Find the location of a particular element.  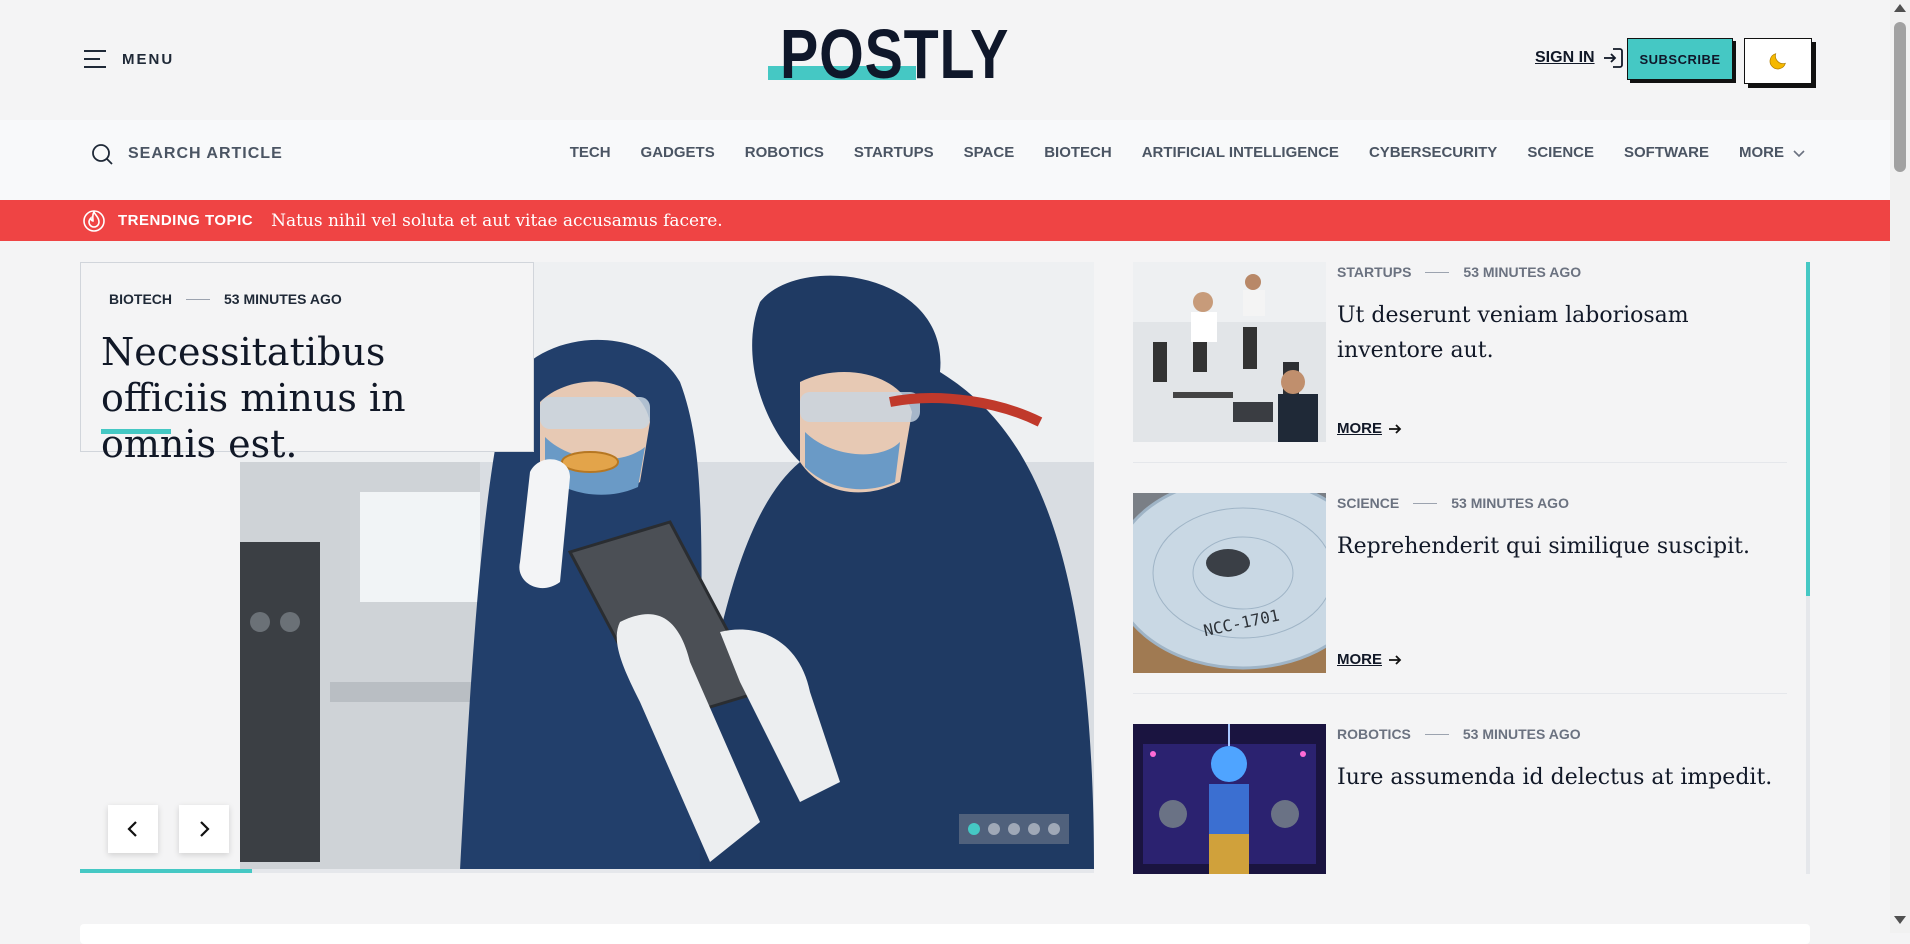

window-scroll-thumb is located at coordinates (1900, 97).